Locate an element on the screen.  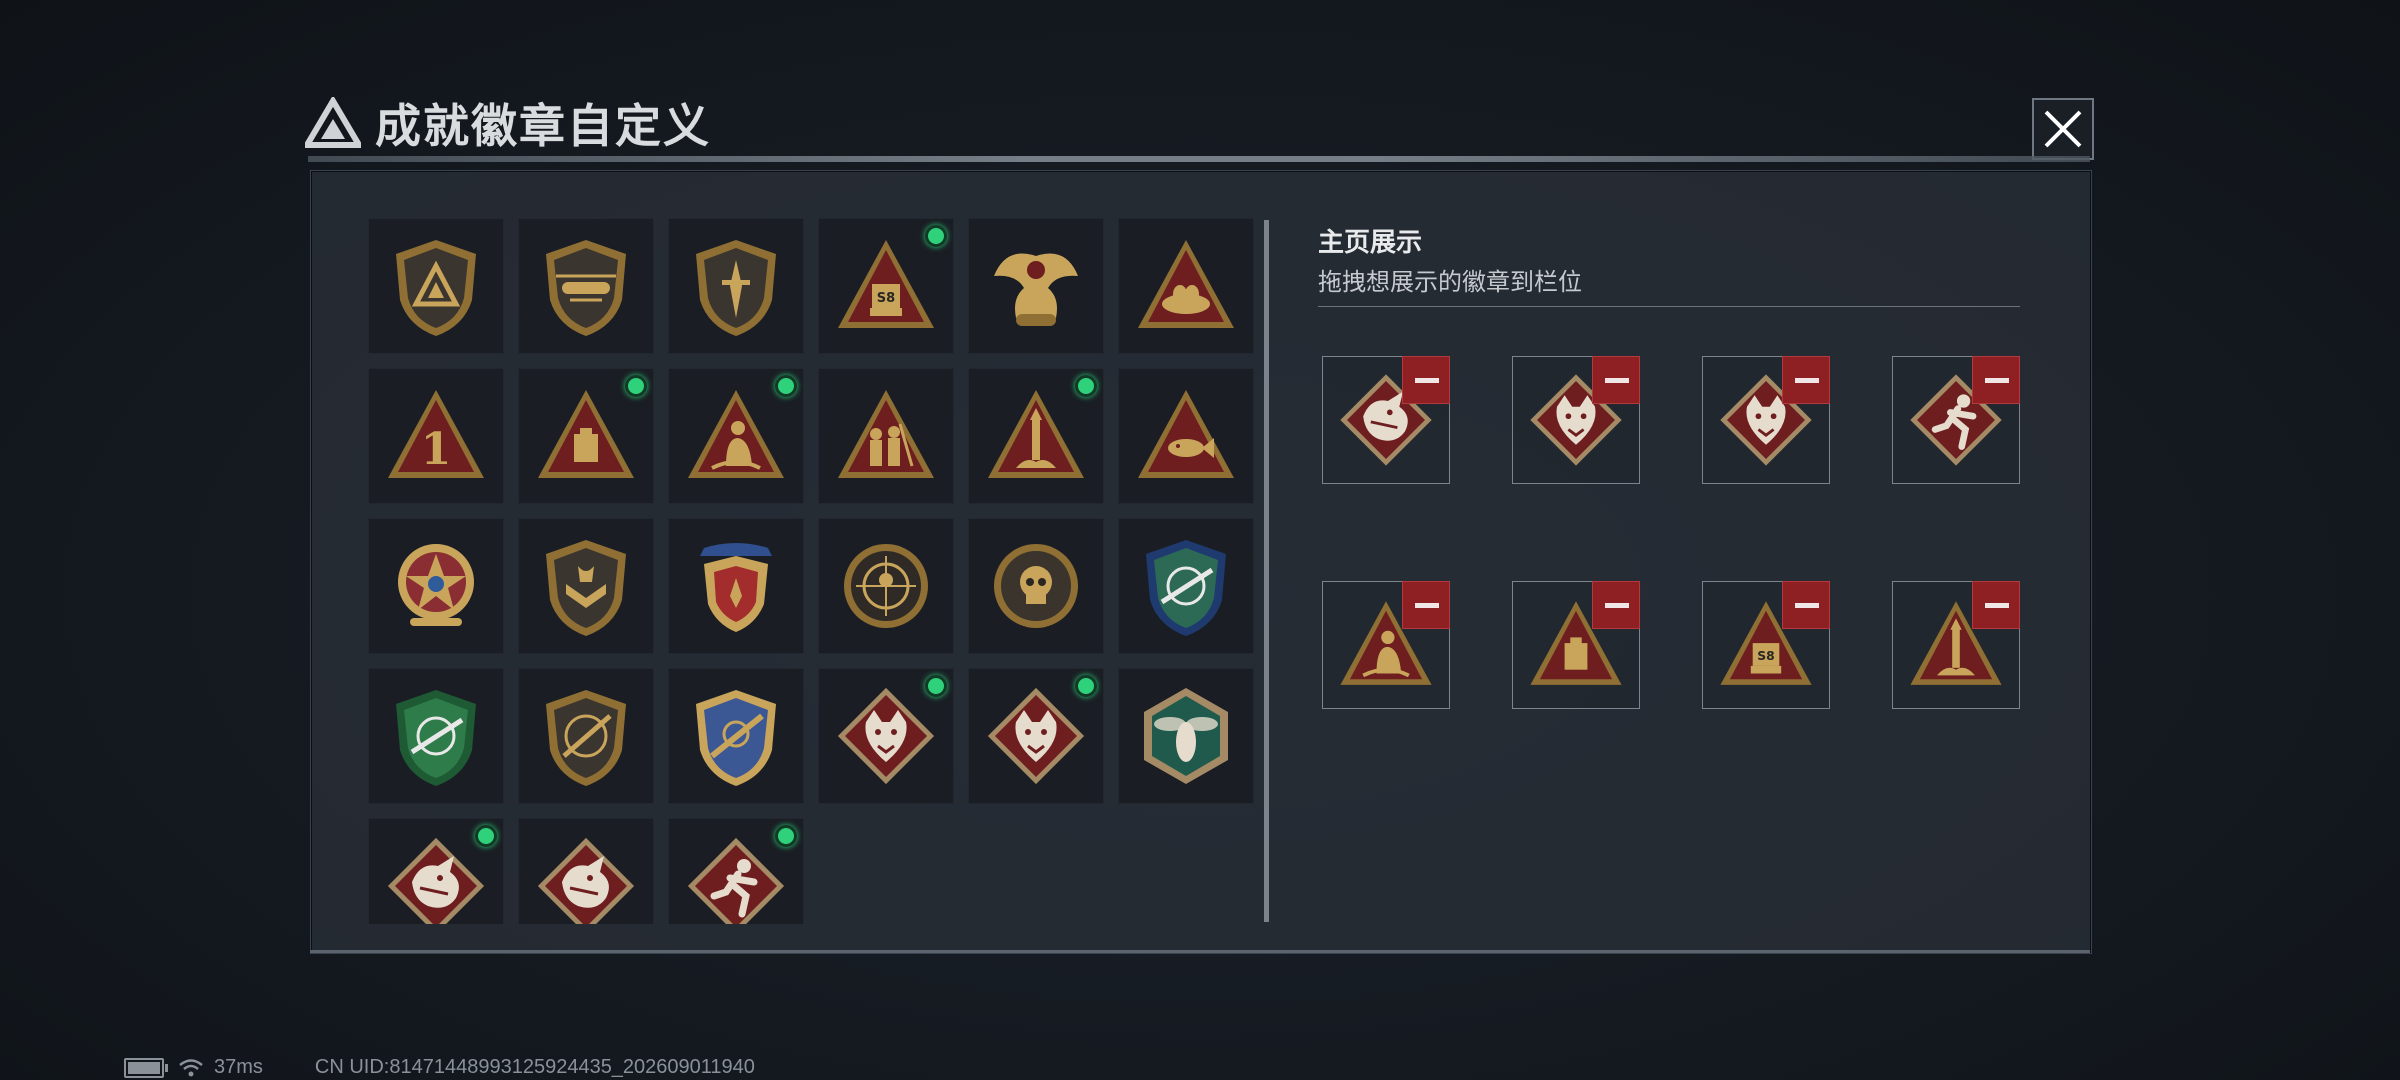
showcase-divider is located at coordinates (1669, 306).